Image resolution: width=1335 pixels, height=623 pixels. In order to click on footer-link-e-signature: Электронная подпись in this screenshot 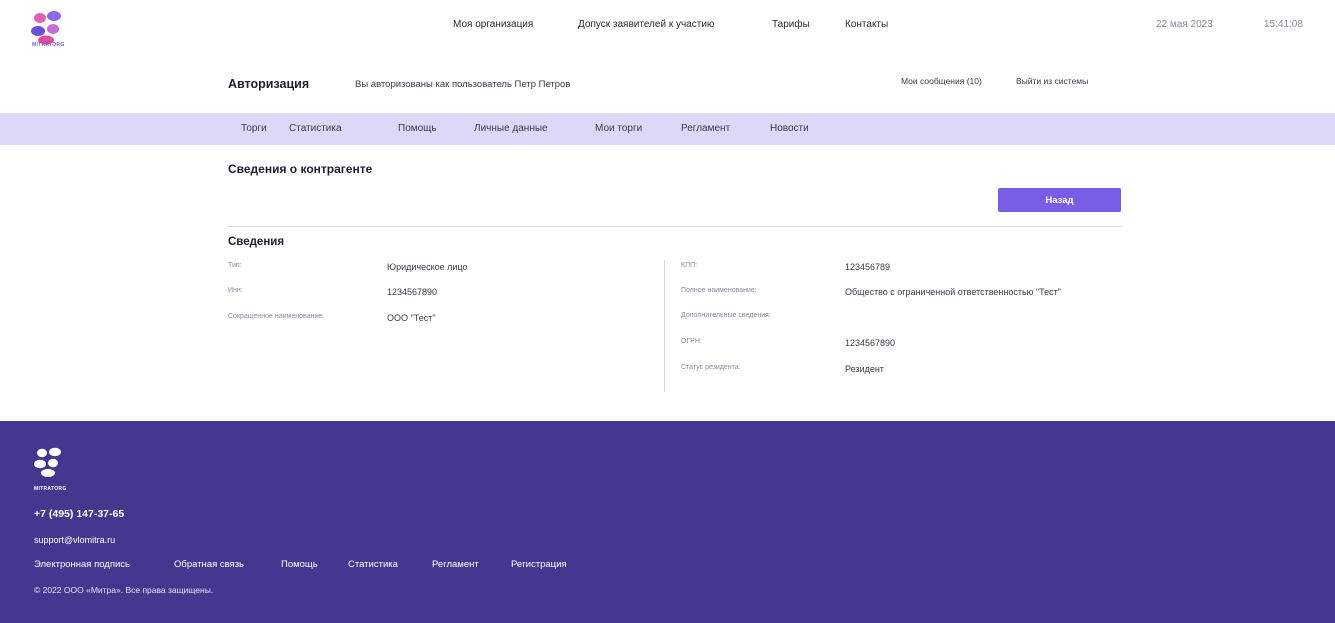, I will do `click(82, 564)`.